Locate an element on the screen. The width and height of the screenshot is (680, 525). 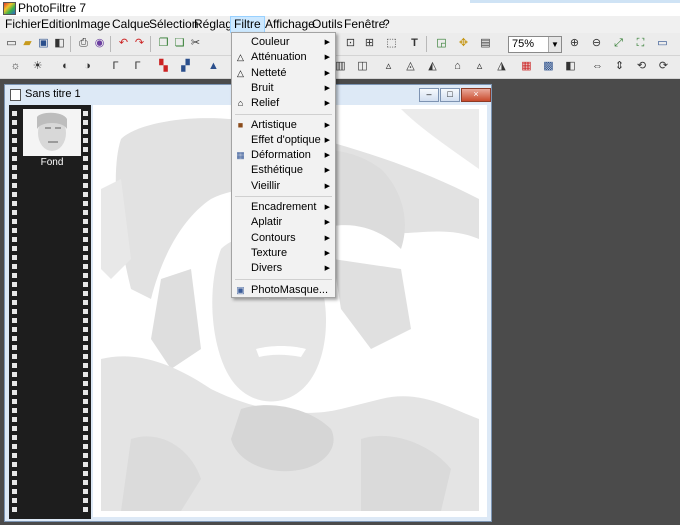
contrast-minus-icon: ◑ is located at coordinates (87, 66).